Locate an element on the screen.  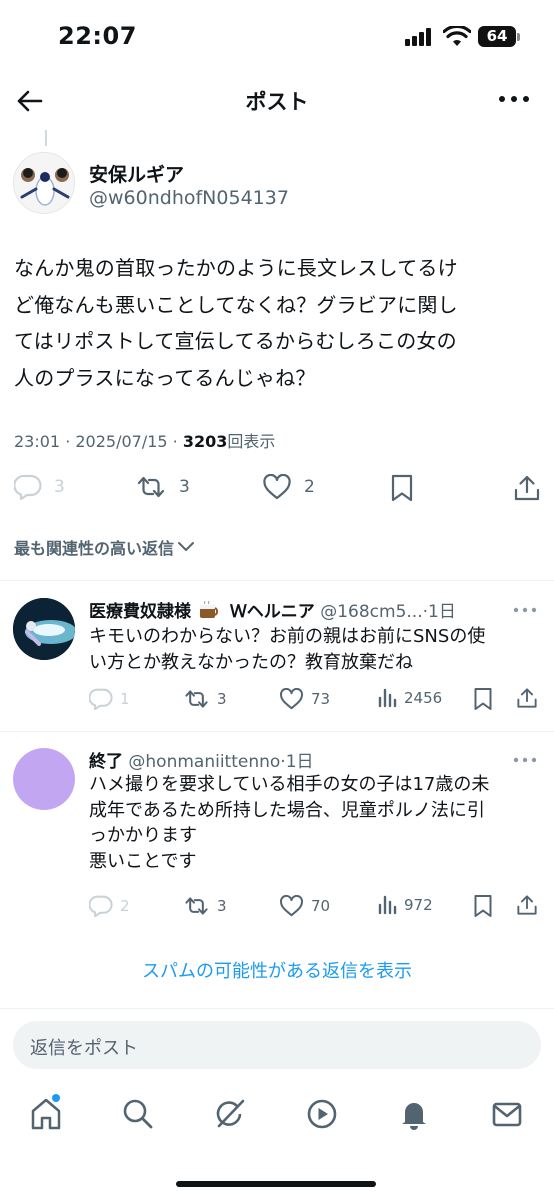
home-indicator is located at coordinates (276, 1184).